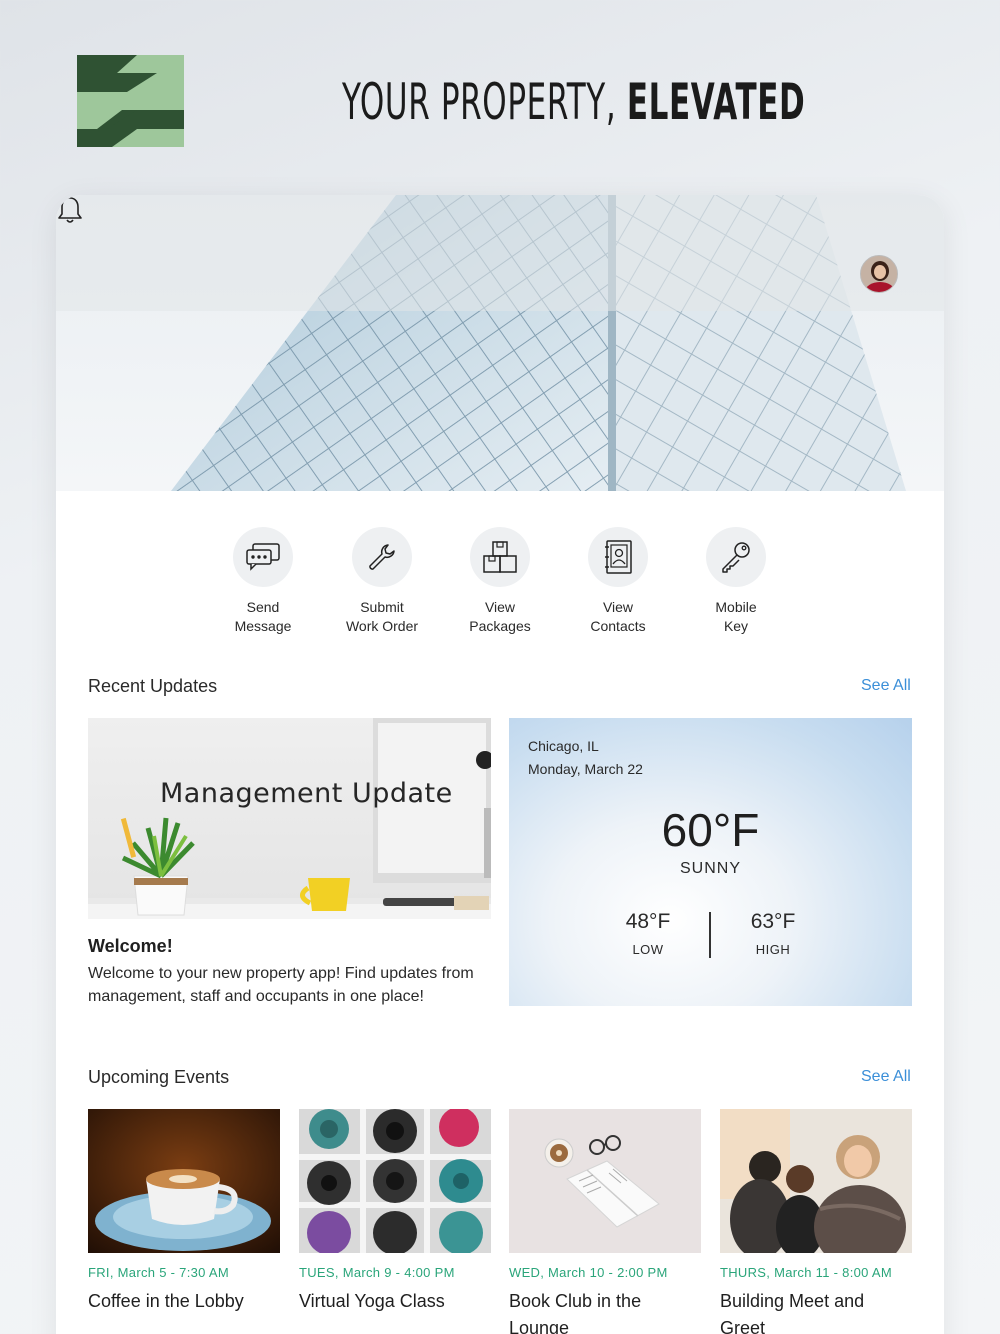 This screenshot has width=1000, height=1334. I want to click on action-label: Mobile Key, so click(736, 616).